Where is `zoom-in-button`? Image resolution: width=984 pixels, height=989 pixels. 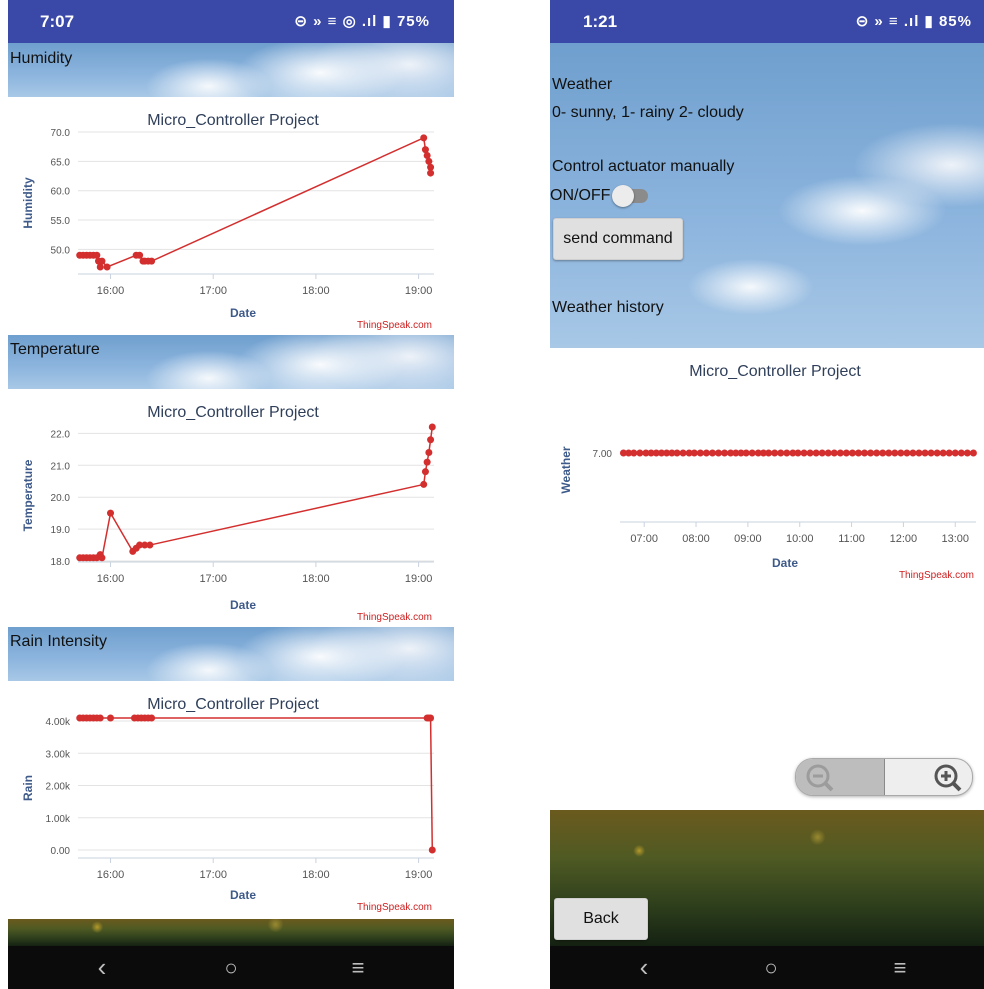 zoom-in-button is located at coordinates (928, 777).